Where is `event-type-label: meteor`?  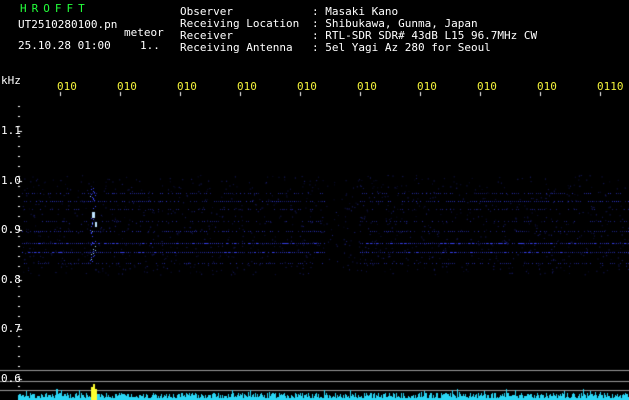
event-type-label: meteor is located at coordinates (144, 32).